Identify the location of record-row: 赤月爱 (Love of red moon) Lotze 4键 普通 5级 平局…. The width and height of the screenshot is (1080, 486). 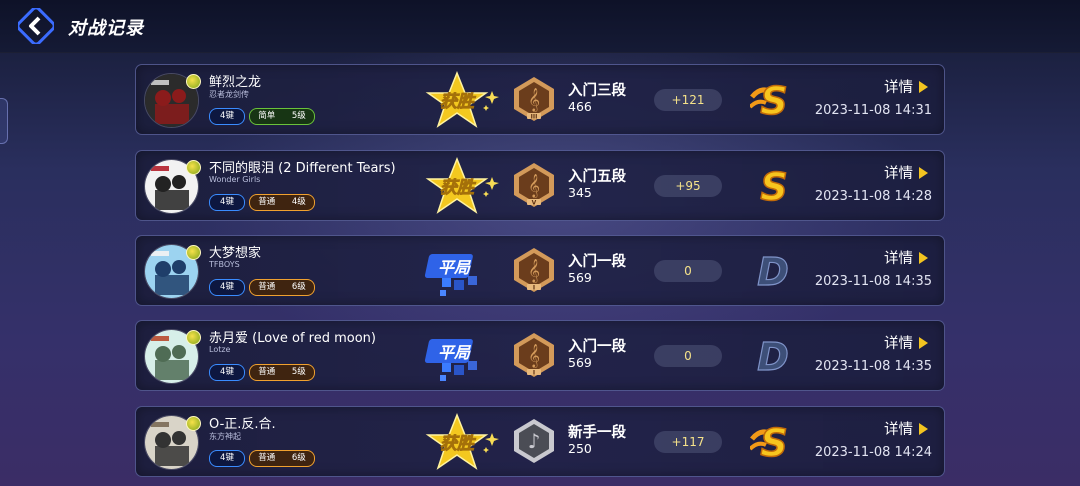
(540, 355).